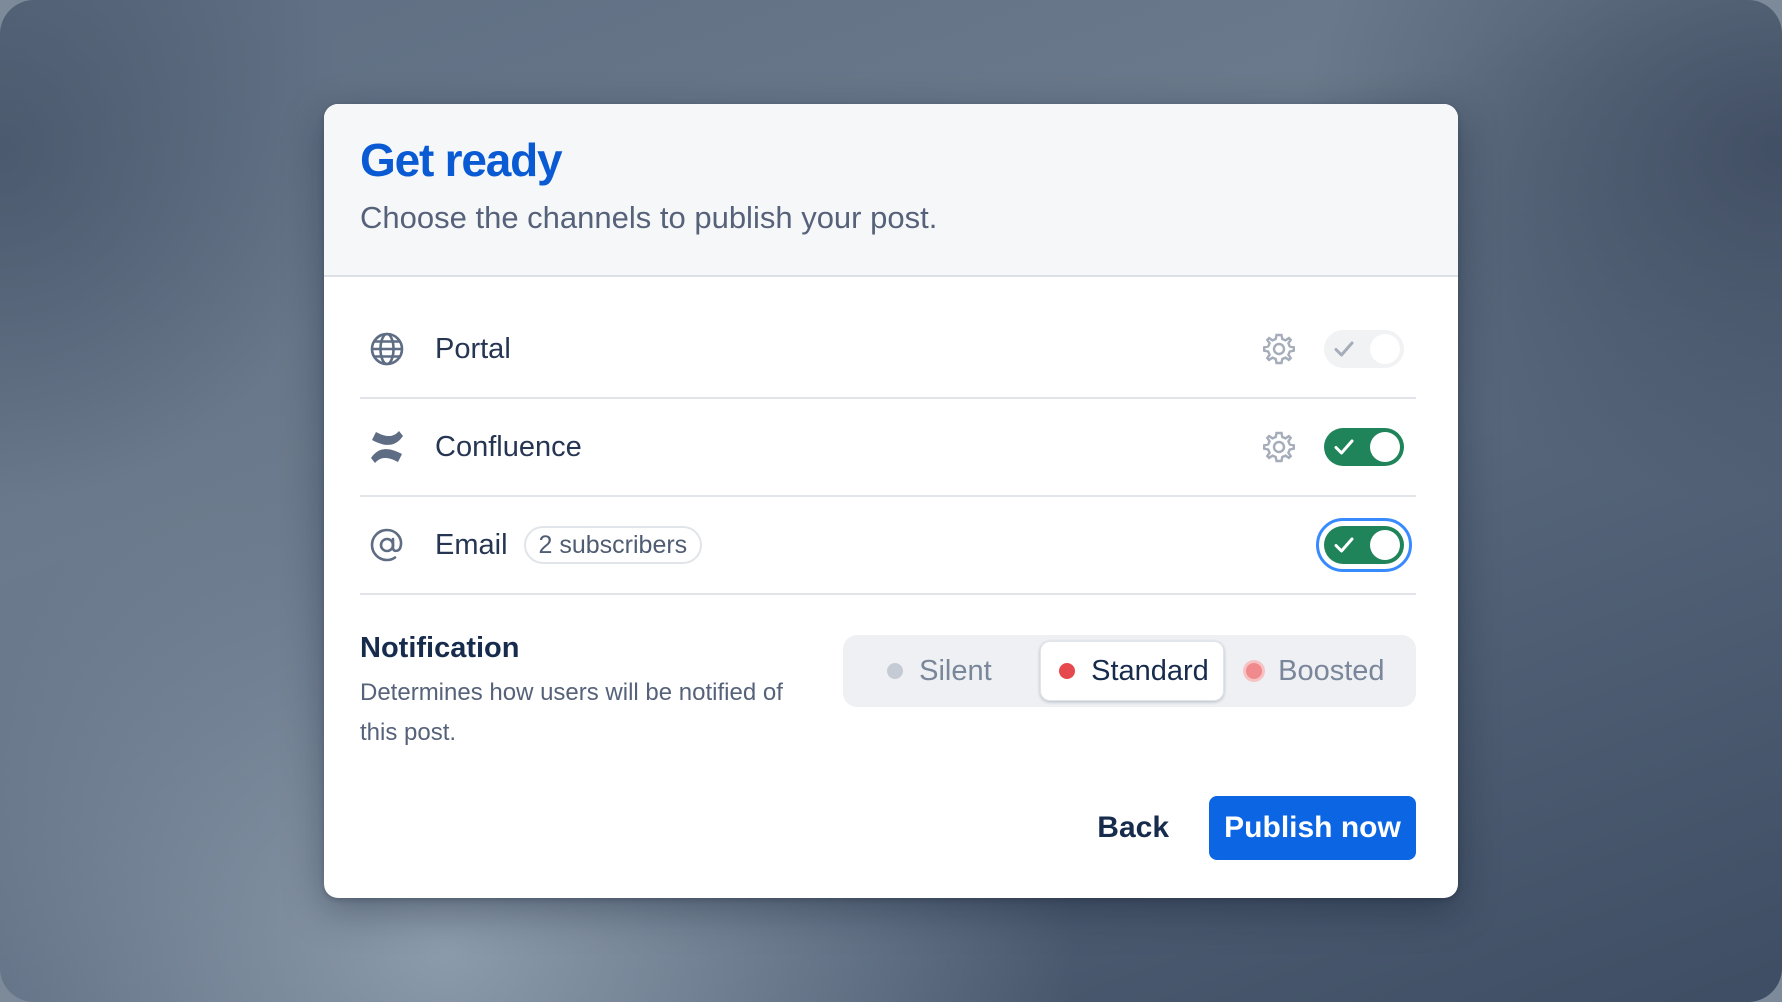 The image size is (1782, 1002). What do you see at coordinates (387, 447) in the screenshot?
I see `confluence-logo-icon` at bounding box center [387, 447].